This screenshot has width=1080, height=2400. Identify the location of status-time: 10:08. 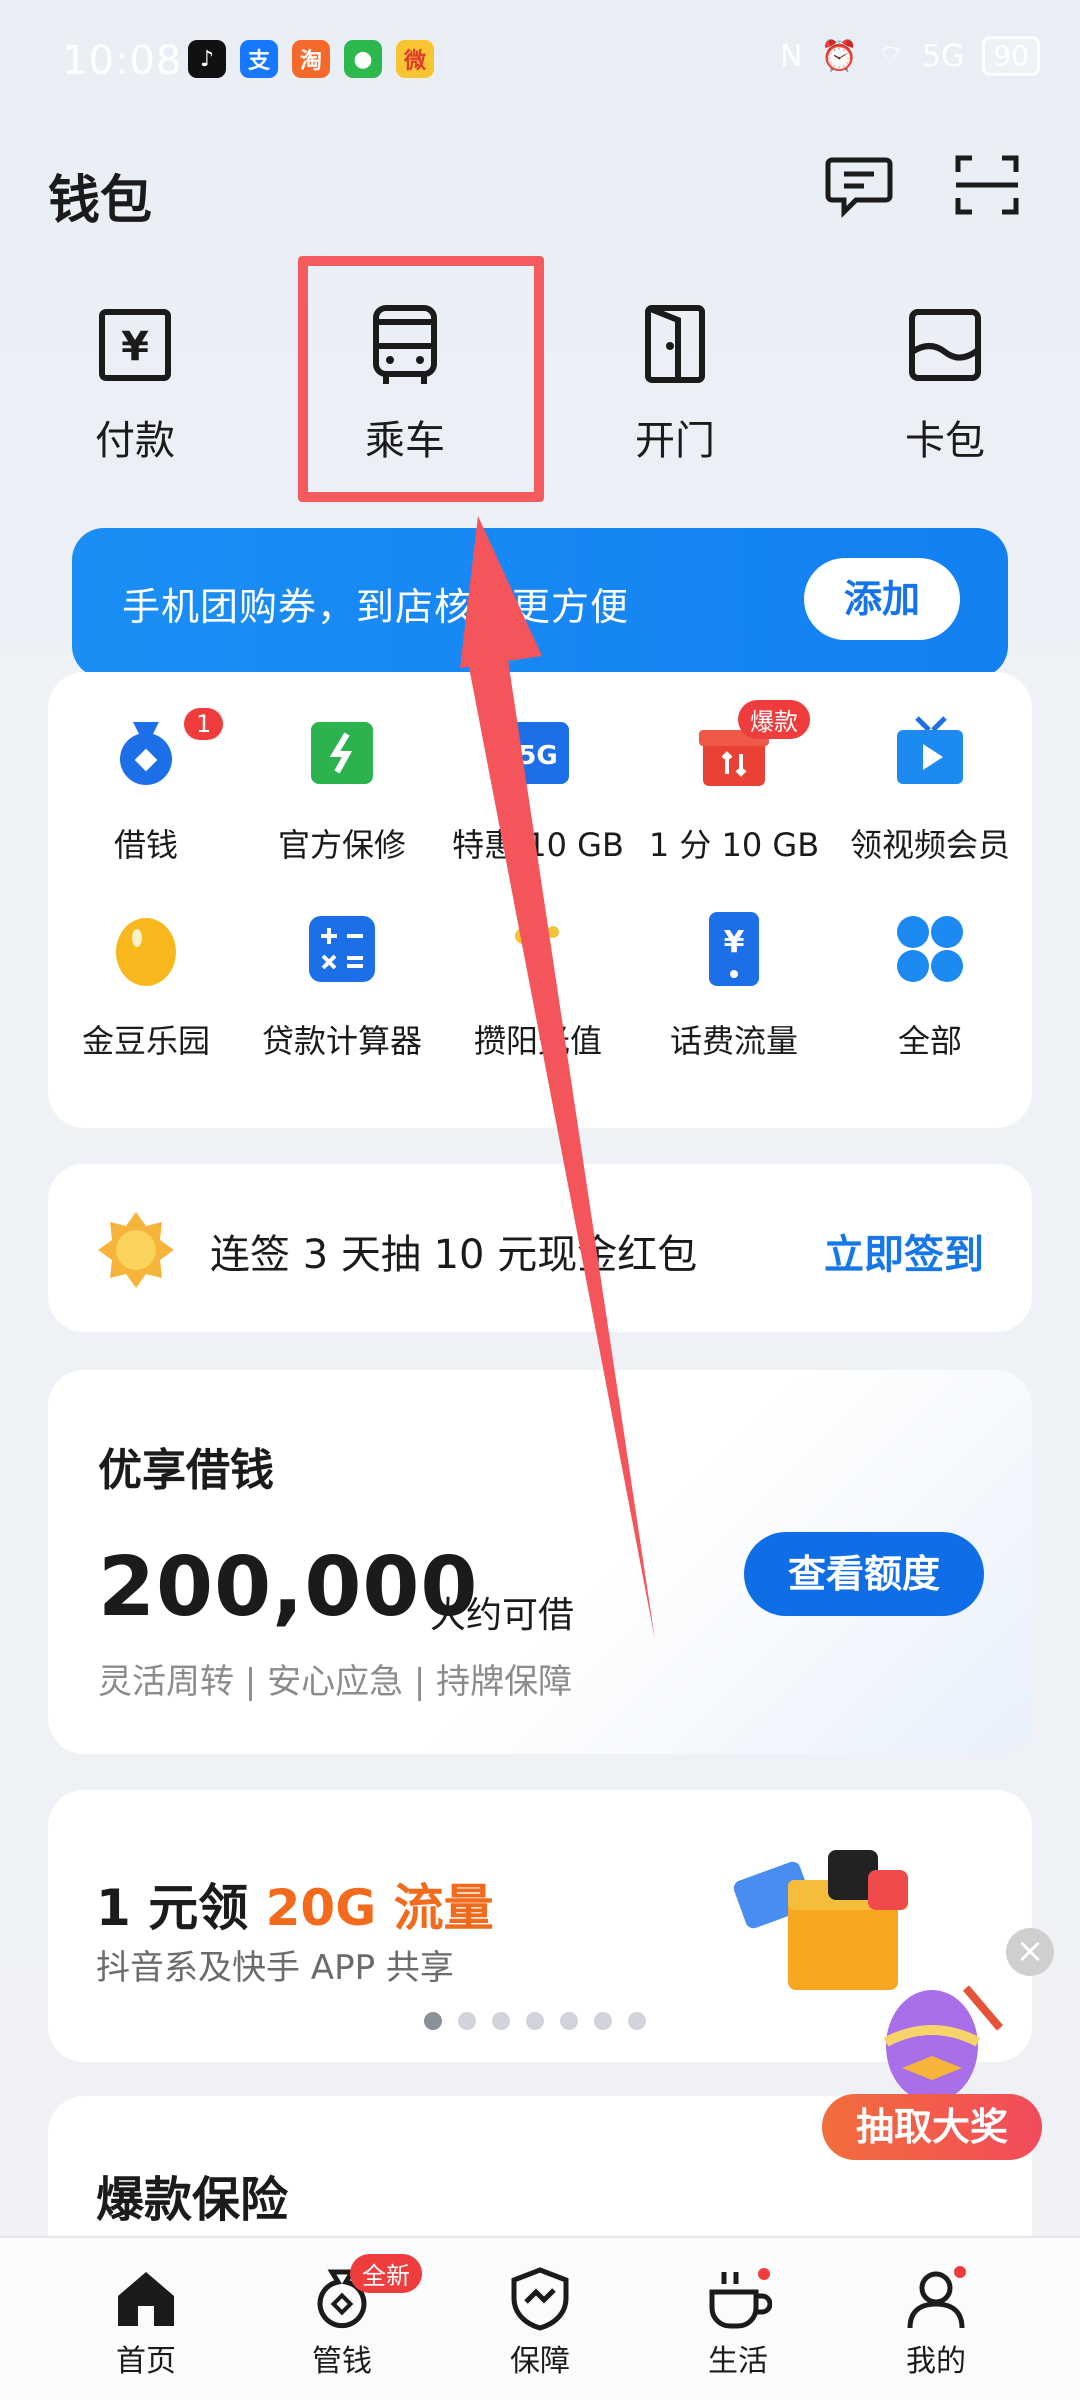
(122, 61).